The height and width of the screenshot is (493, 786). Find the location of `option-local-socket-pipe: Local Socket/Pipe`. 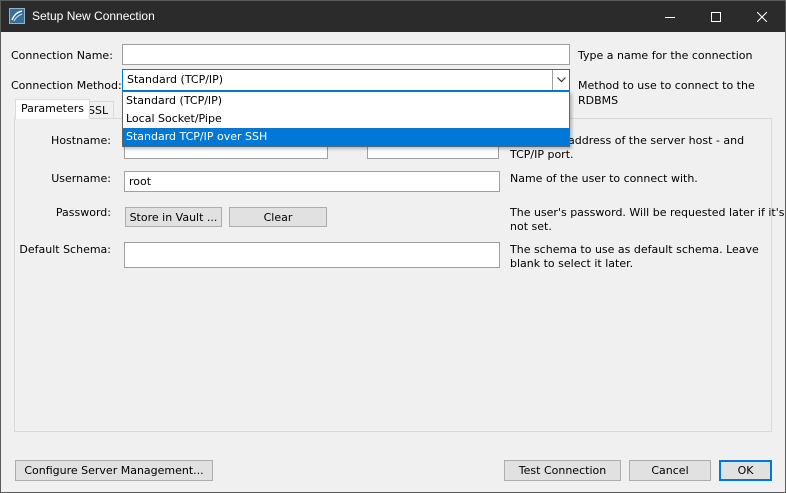

option-local-socket-pipe: Local Socket/Pipe is located at coordinates (346, 119).